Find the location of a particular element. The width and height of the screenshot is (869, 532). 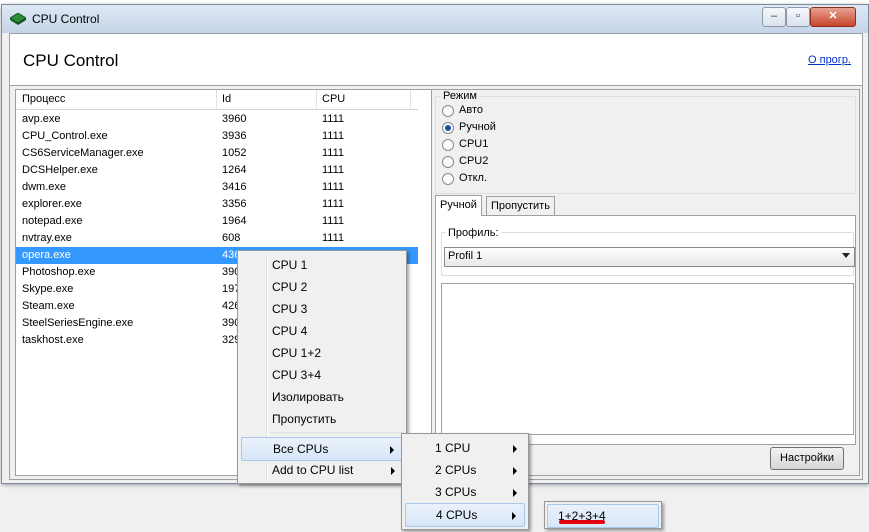

radio-label: Авто is located at coordinates (471, 110).